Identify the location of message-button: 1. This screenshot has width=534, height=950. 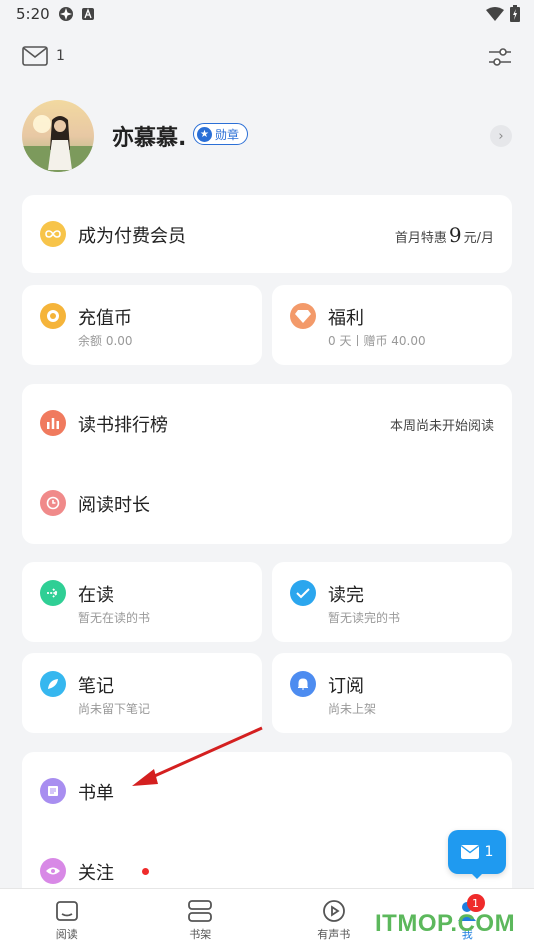
(43, 56).